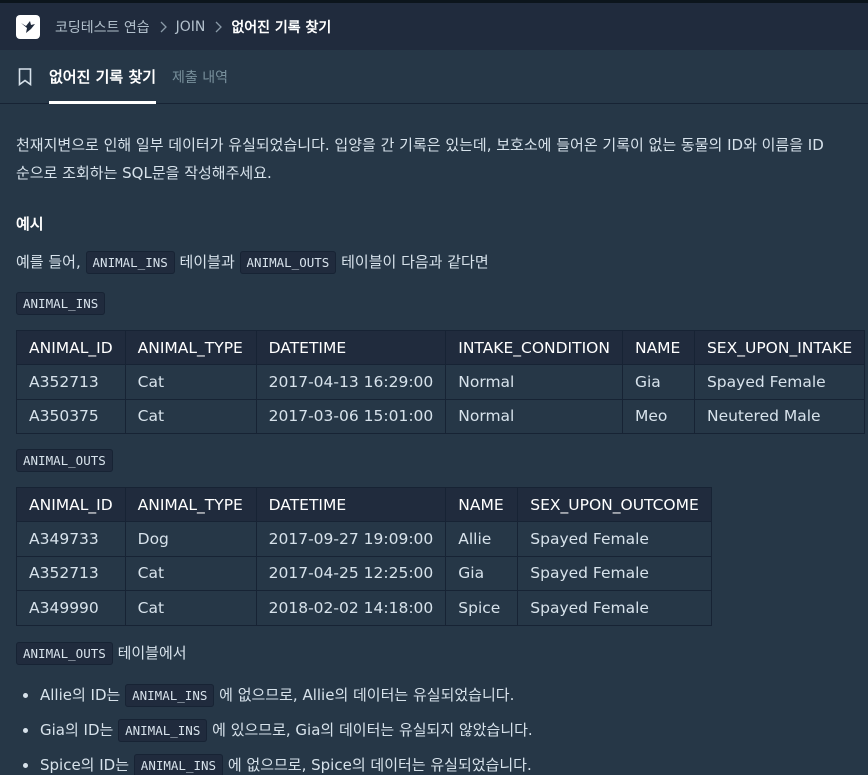 This screenshot has width=868, height=775. Describe the element at coordinates (364, 695) in the screenshot. I see `list-item-suffix: 에 없으므로, Allie의 데이터는 유실되었습니다.` at that location.